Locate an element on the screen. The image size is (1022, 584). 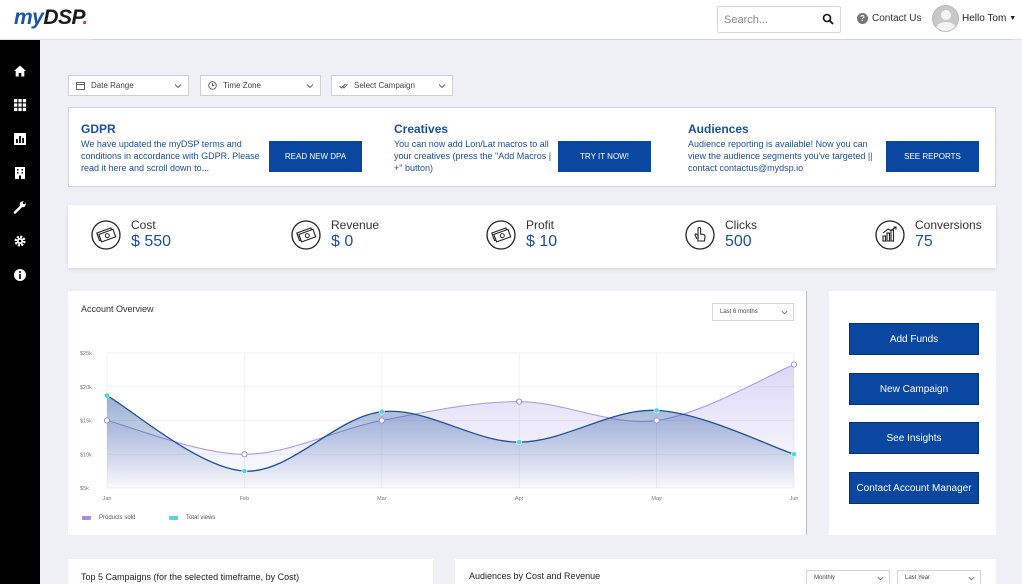
campaign-filter: Select Campaign is located at coordinates (392, 85).